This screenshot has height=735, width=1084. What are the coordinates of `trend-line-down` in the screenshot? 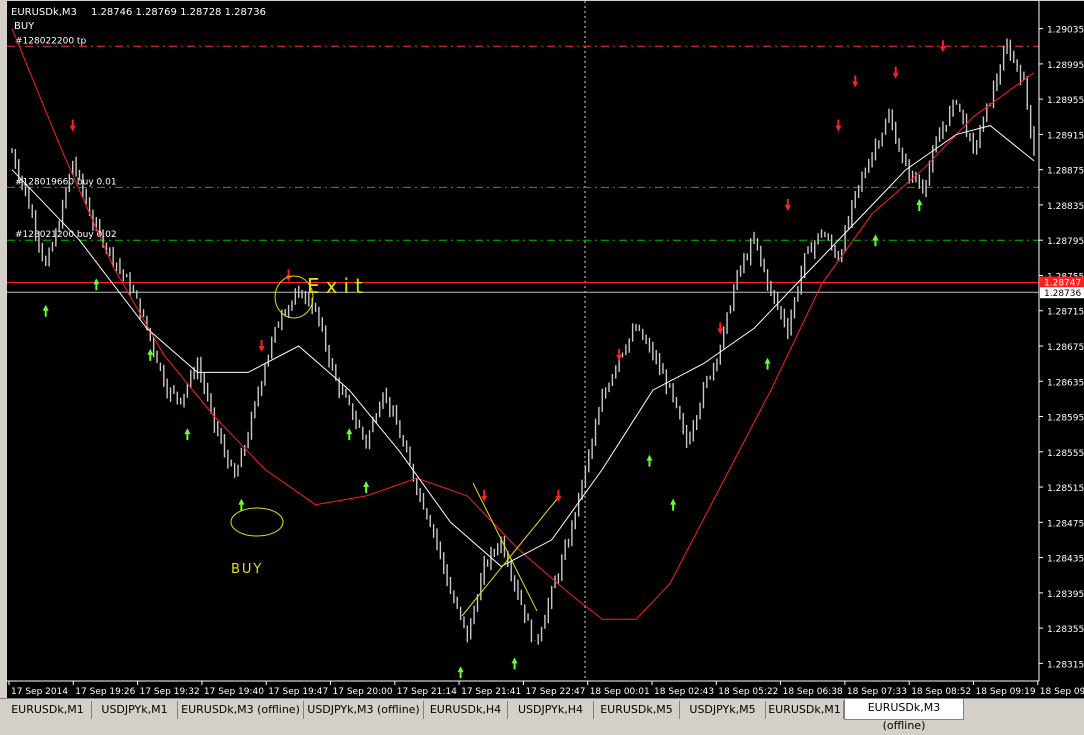 It's located at (505, 547).